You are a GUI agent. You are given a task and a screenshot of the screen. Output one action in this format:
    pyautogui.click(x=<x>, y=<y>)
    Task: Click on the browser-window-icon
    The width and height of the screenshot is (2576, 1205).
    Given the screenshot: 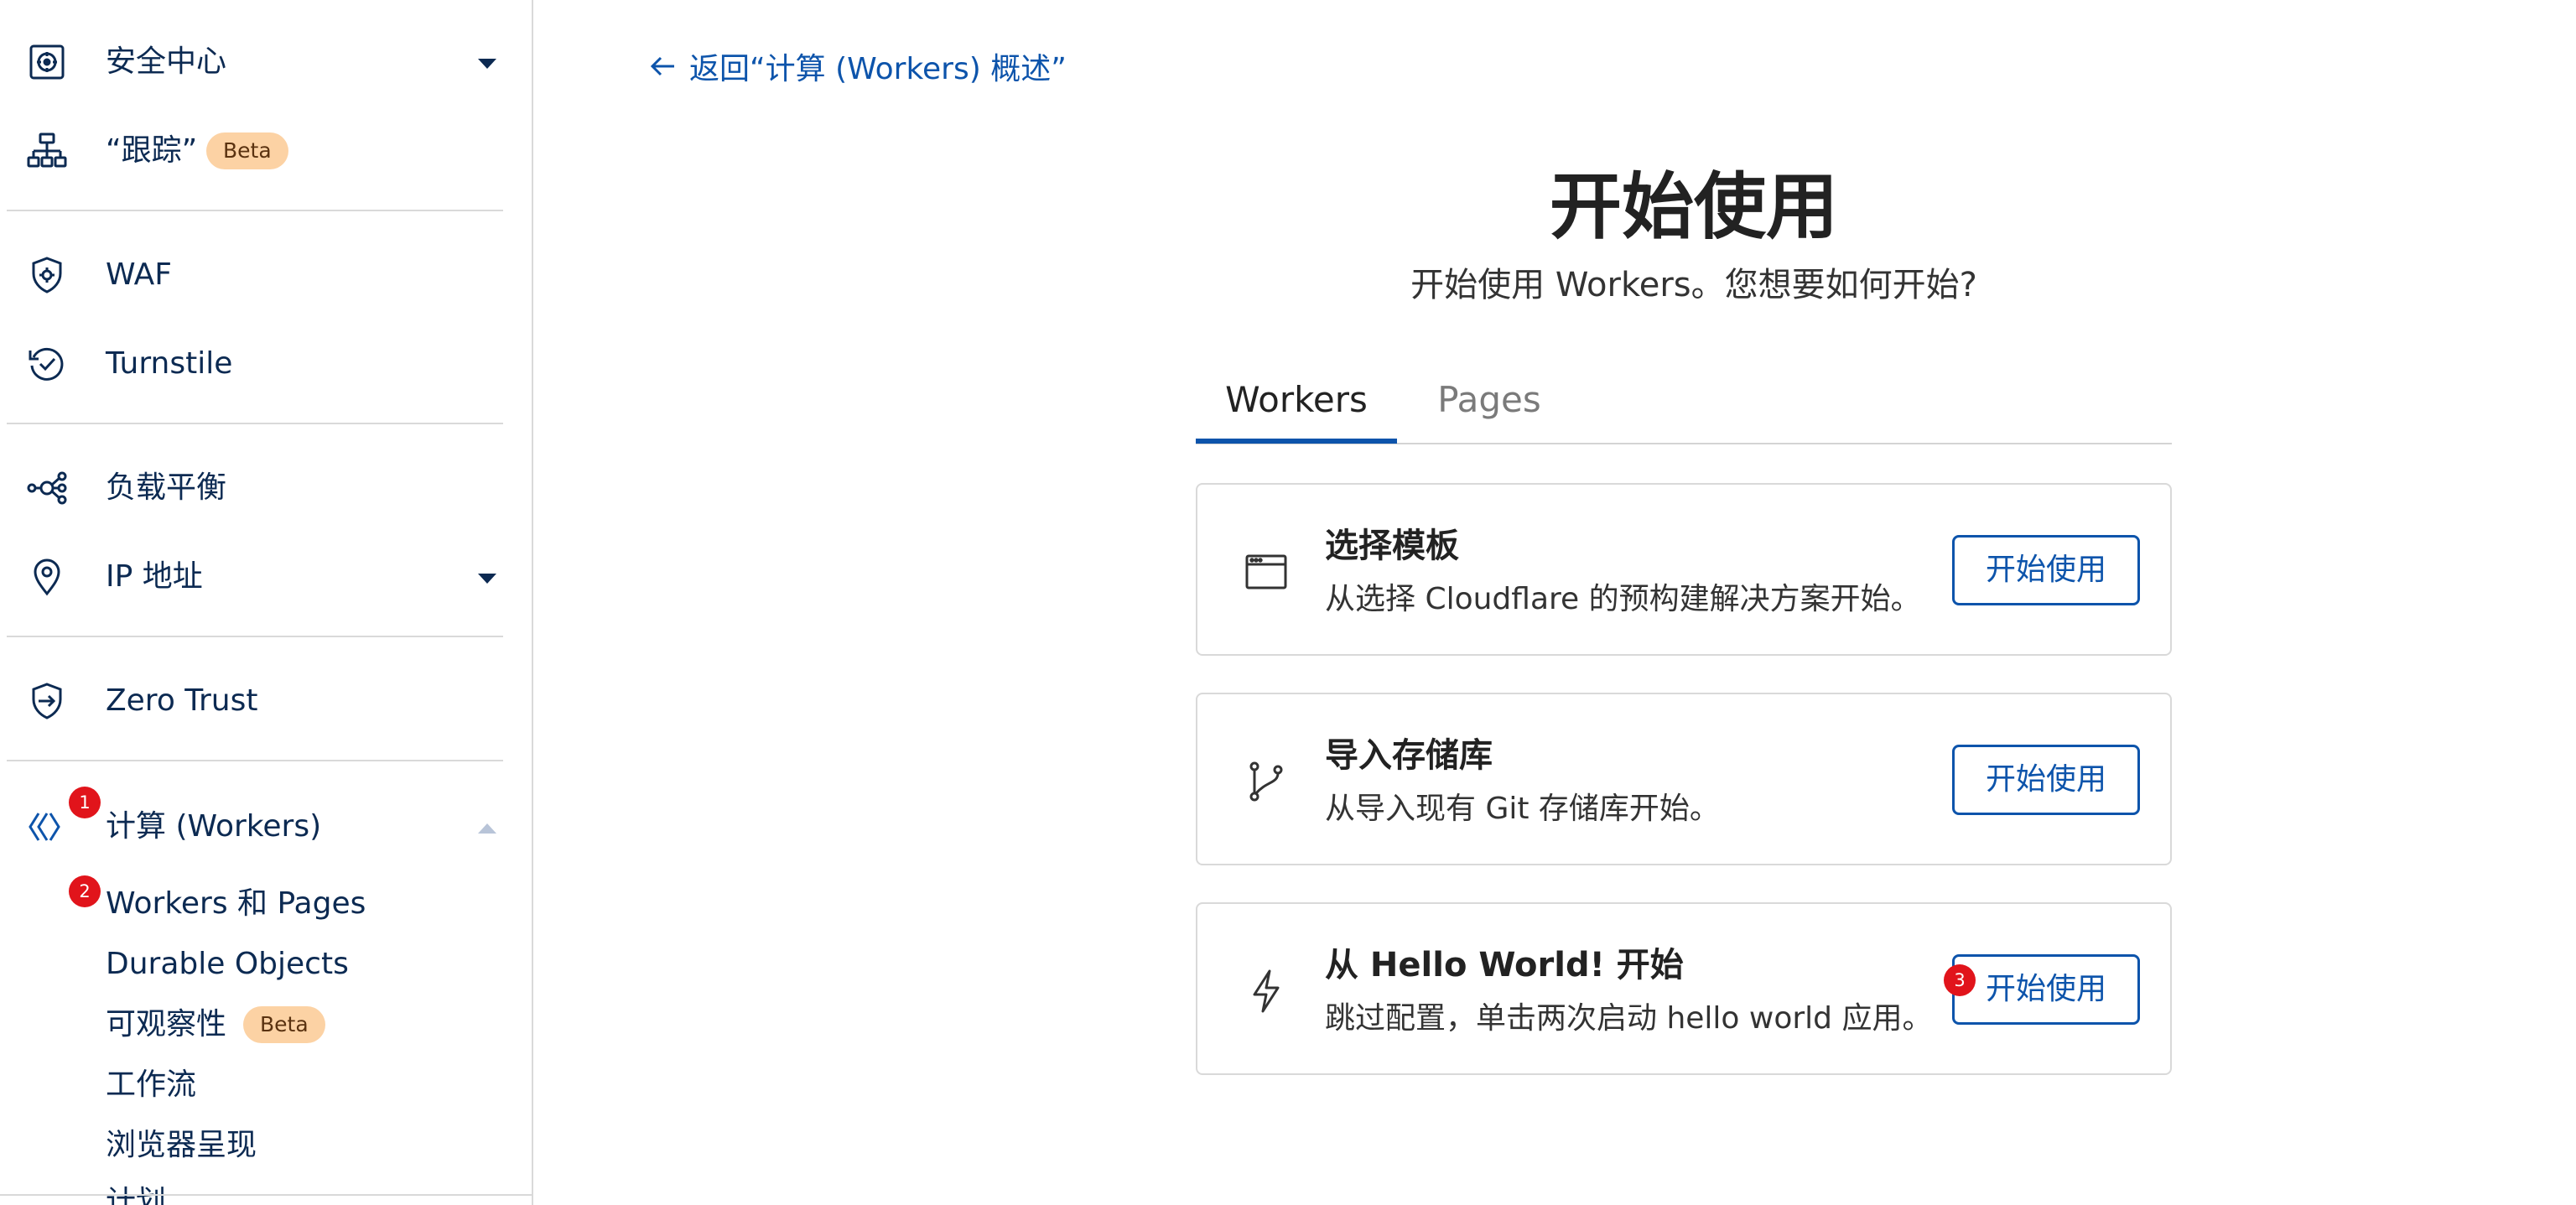 What is the action you would take?
    pyautogui.click(x=1266, y=571)
    